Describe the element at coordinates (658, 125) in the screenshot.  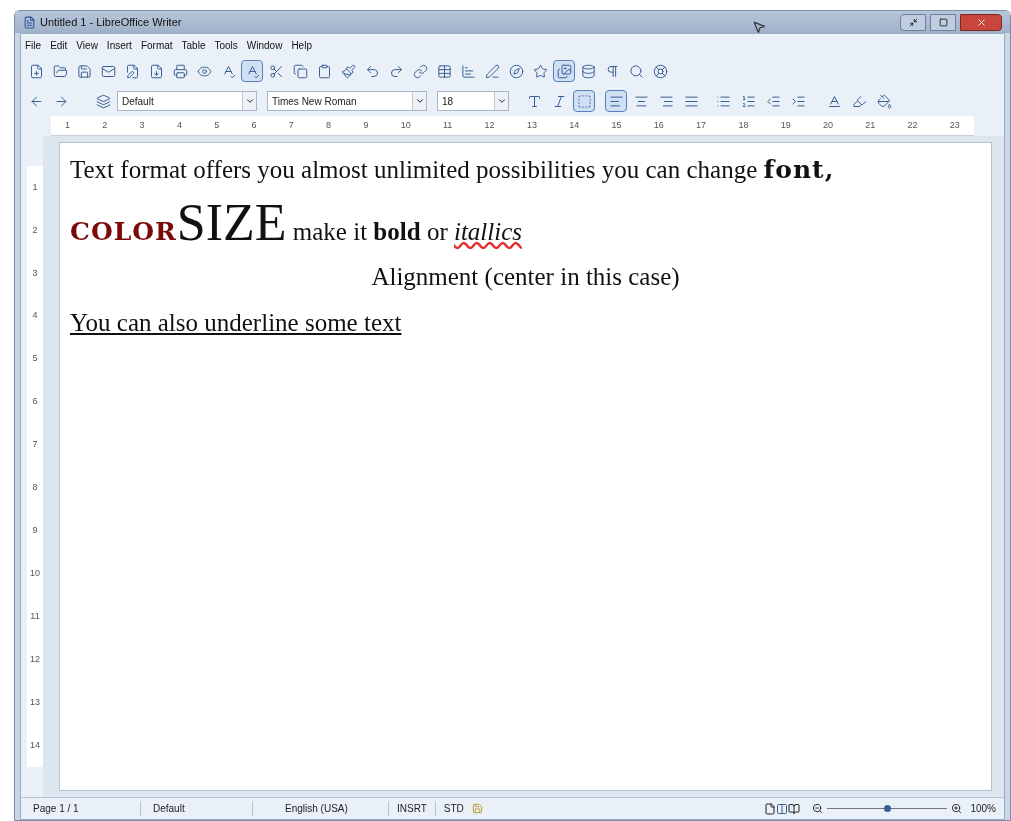
I see `ruler-number: 16` at that location.